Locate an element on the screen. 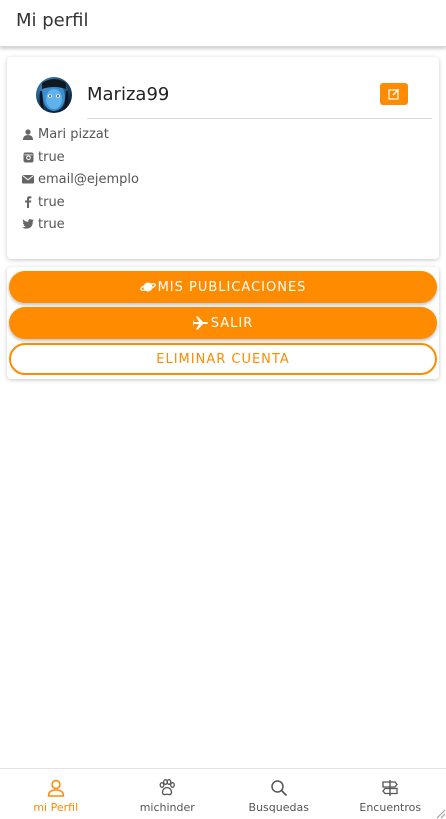 This screenshot has width=446, height=819. planet-icon is located at coordinates (147, 287).